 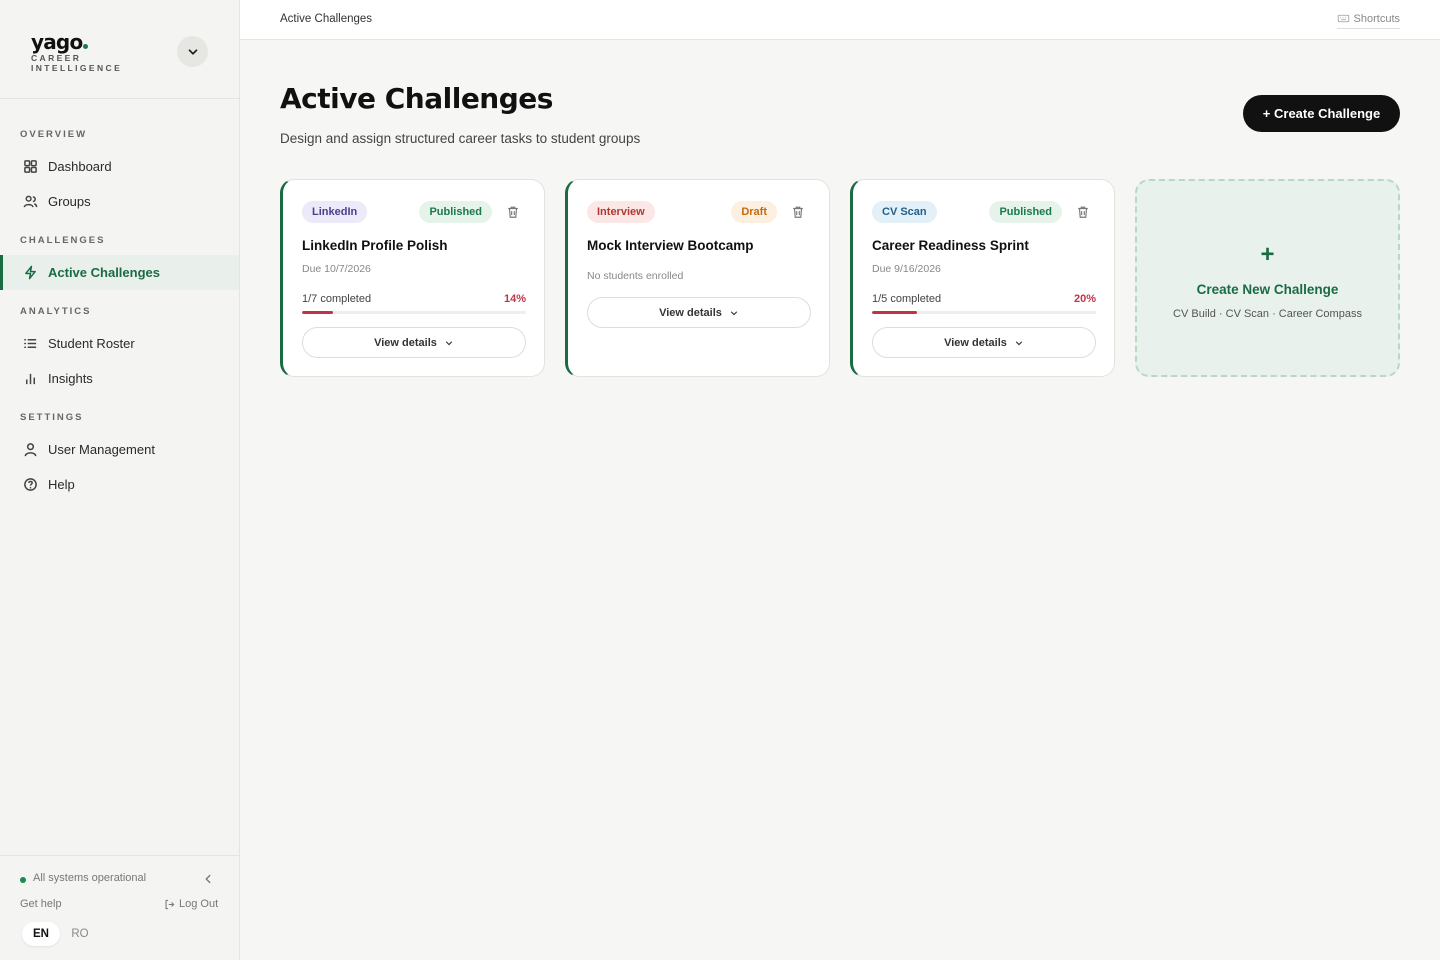 I want to click on workspace-toggle-button, so click(x=192, y=51).